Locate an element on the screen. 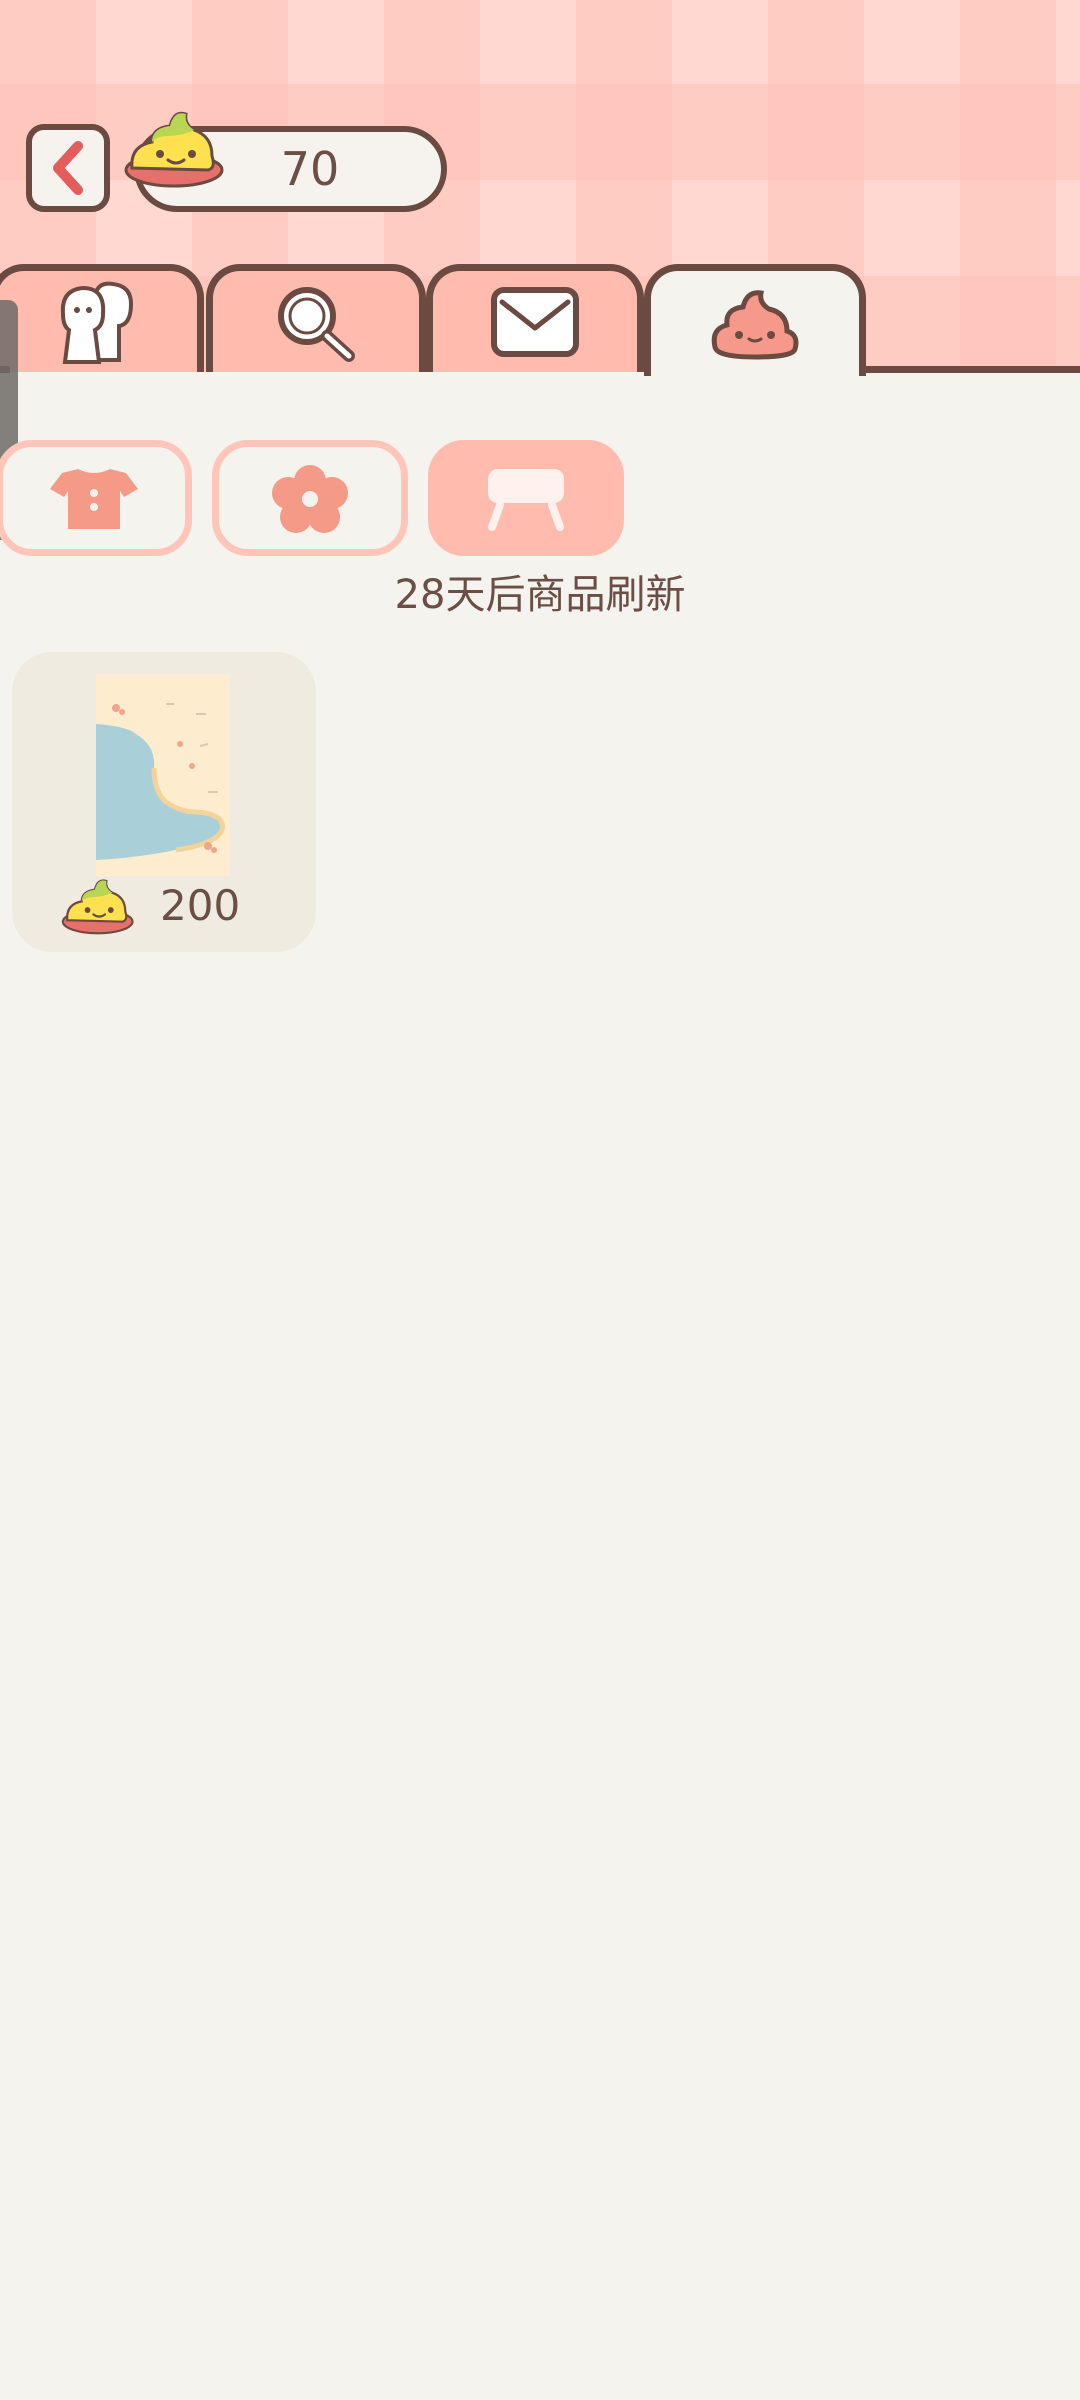 The image size is (1080, 2400). category-furniture-button is located at coordinates (526, 498).